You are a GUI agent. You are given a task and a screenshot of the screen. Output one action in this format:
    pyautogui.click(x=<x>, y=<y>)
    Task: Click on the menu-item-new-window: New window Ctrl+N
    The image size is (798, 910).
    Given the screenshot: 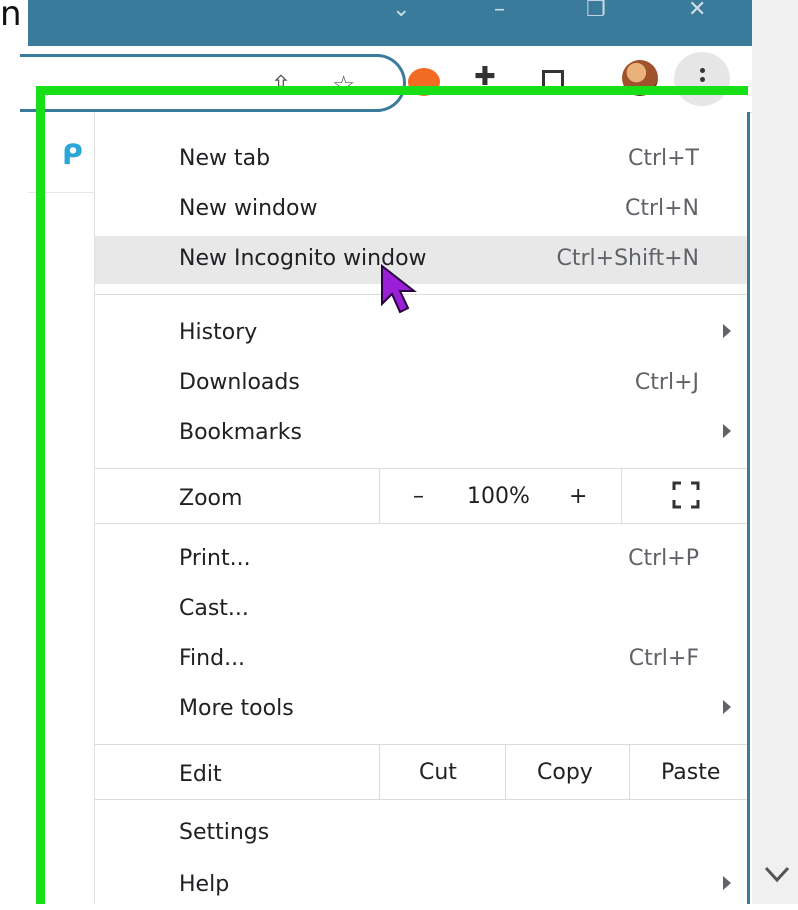 What is the action you would take?
    pyautogui.click(x=421, y=210)
    